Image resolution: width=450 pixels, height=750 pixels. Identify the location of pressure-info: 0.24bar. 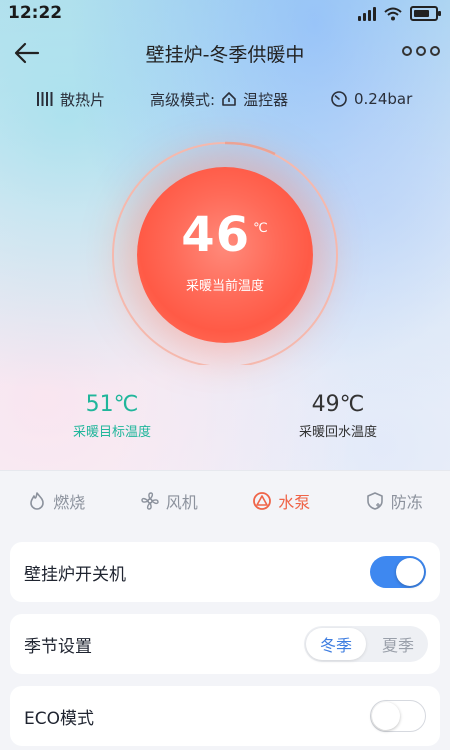
(371, 99).